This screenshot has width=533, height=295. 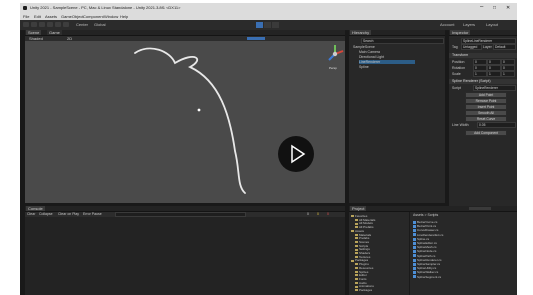 What do you see at coordinates (26, 24) in the screenshot?
I see `hand-tool-icon` at bounding box center [26, 24].